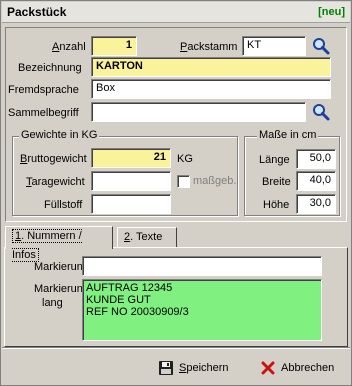 This screenshot has width=352, height=386. I want to click on fuellstoff-label: Füllstoff, so click(63, 205).